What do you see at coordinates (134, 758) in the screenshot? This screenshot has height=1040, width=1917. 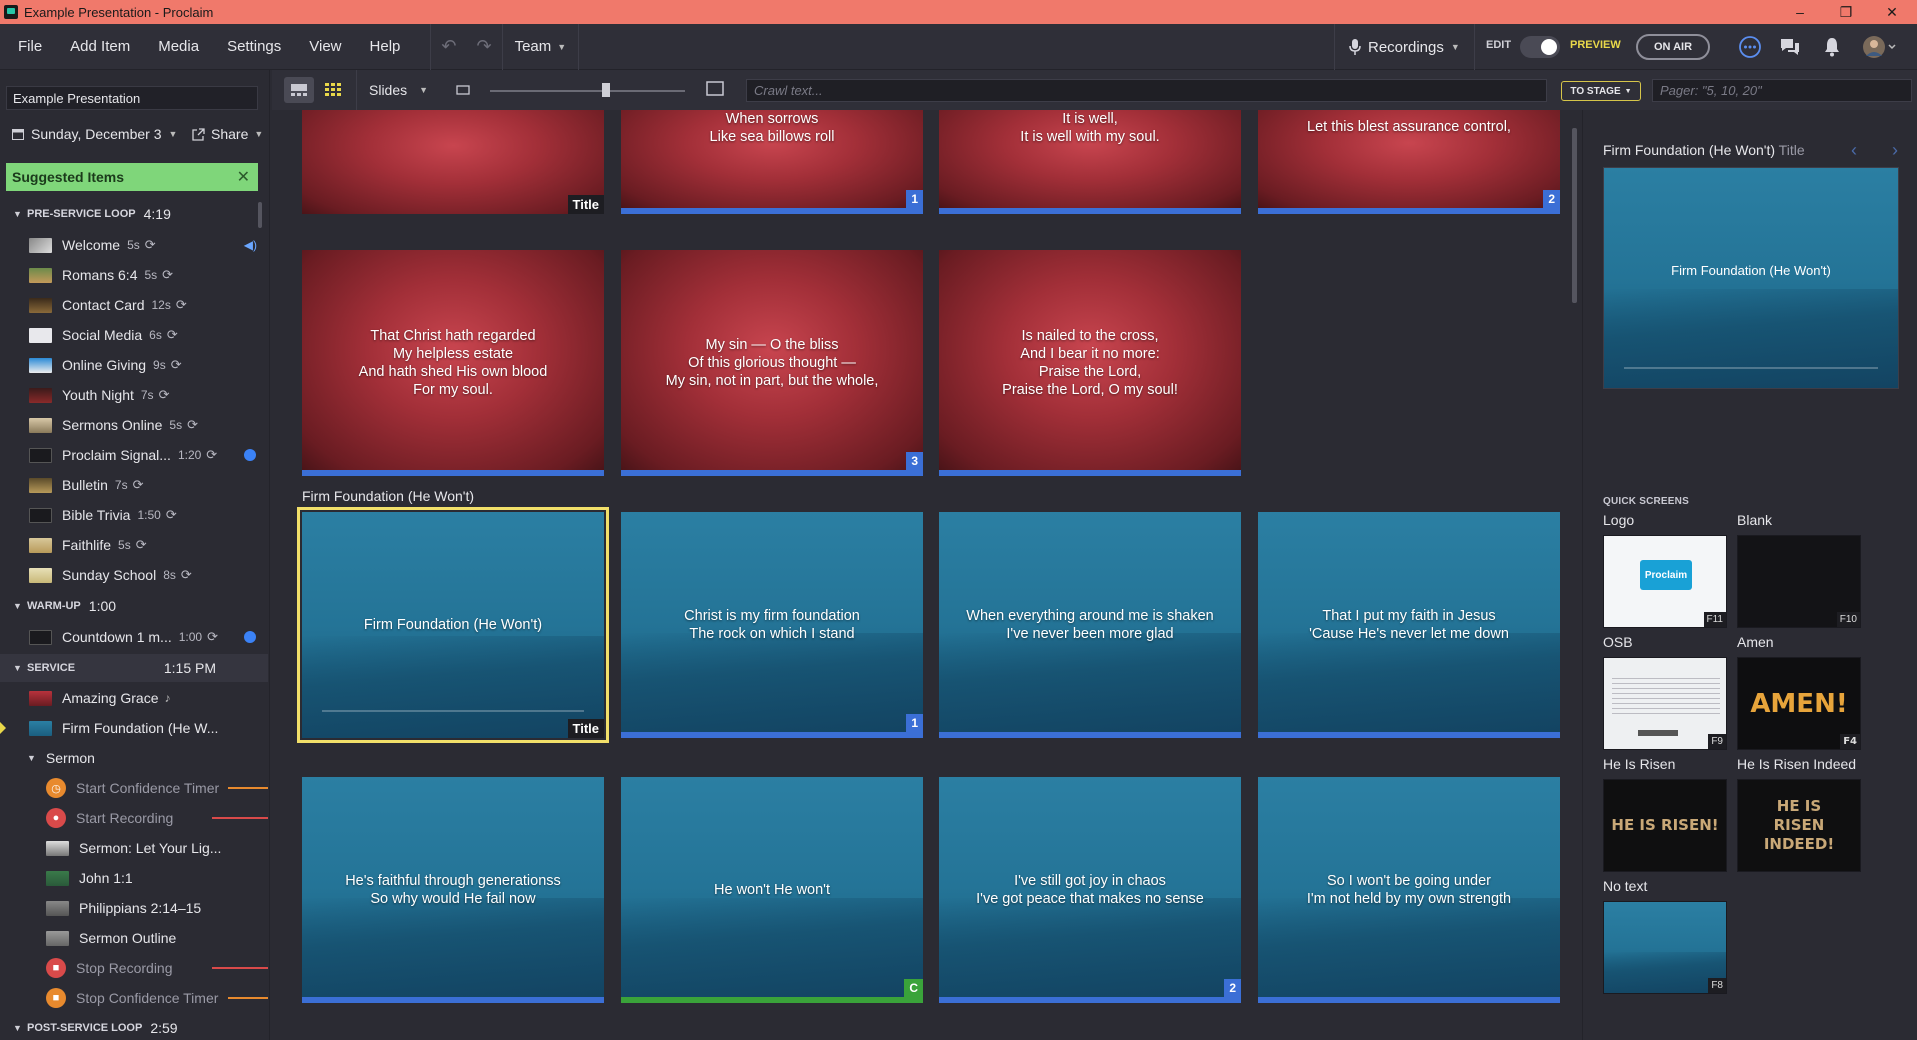 I see `sermon-group-header: ▼ Sermon` at bounding box center [134, 758].